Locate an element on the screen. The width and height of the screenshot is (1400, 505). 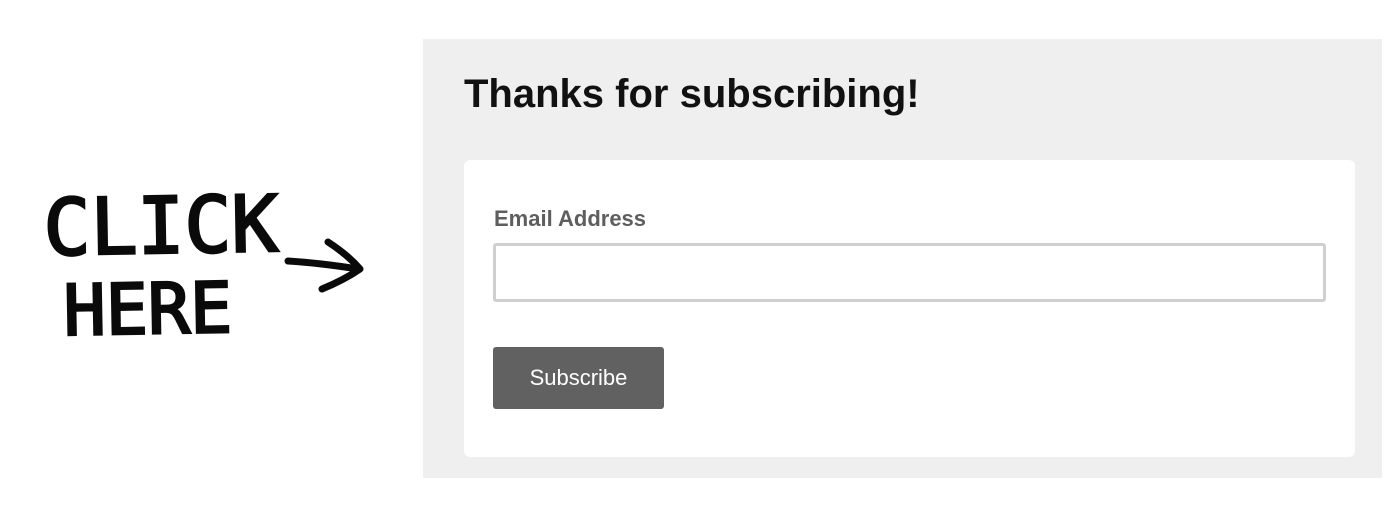
subscribe-button: Subscribe is located at coordinates (578, 378).